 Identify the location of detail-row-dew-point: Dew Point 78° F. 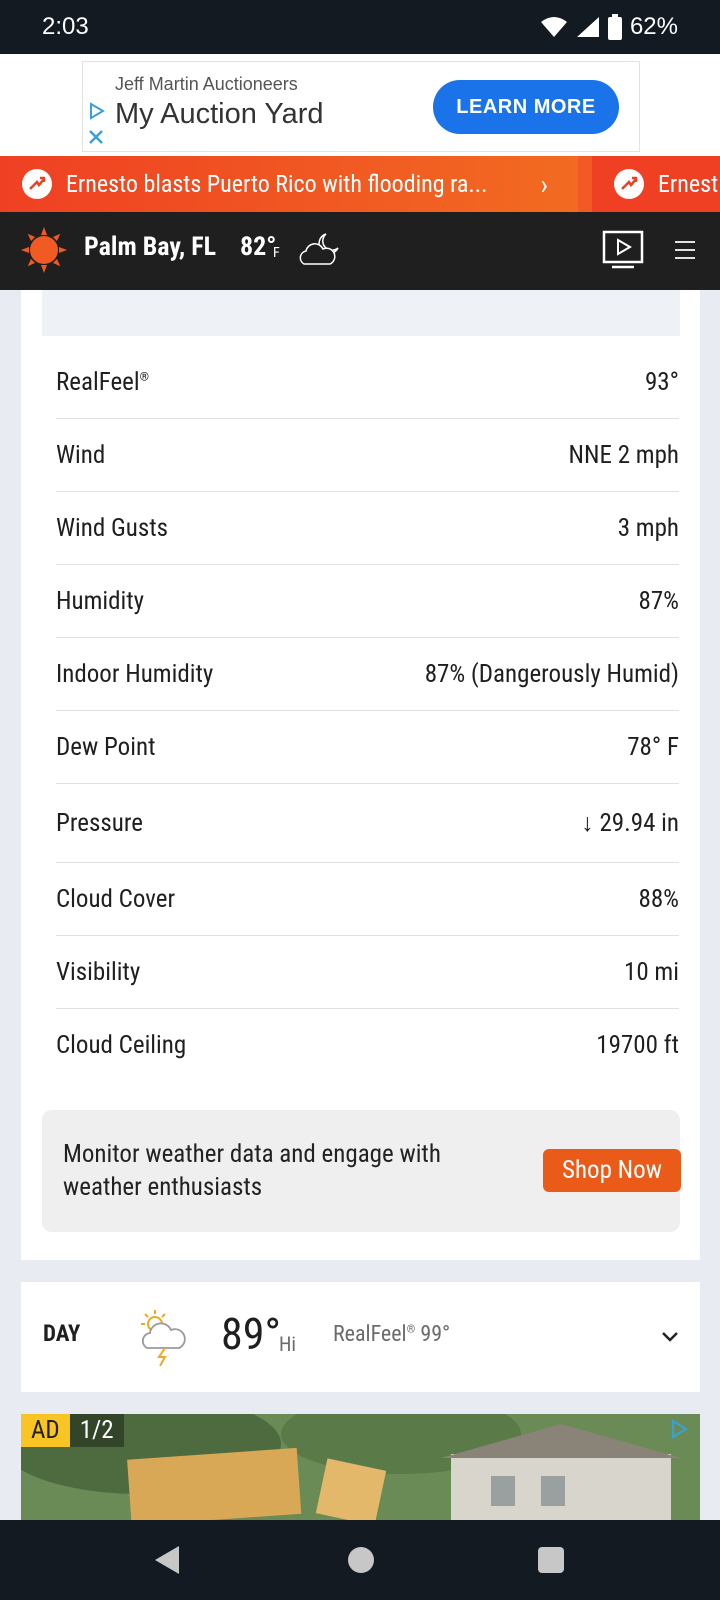
(367, 747).